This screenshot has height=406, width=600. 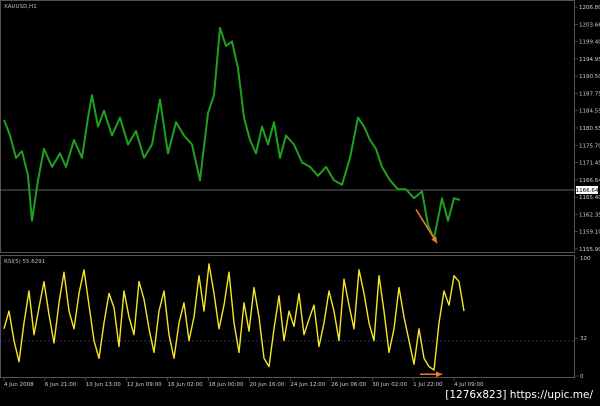 What do you see at coordinates (585, 259) in the screenshot?
I see `rsi-tick-label: 100` at bounding box center [585, 259].